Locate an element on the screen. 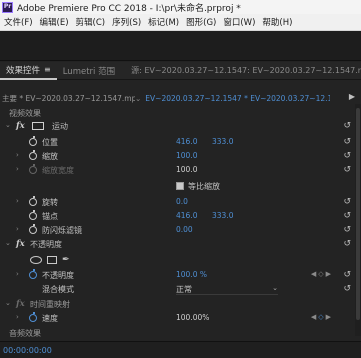  mask-tools: ✒ is located at coordinates (50, 260).